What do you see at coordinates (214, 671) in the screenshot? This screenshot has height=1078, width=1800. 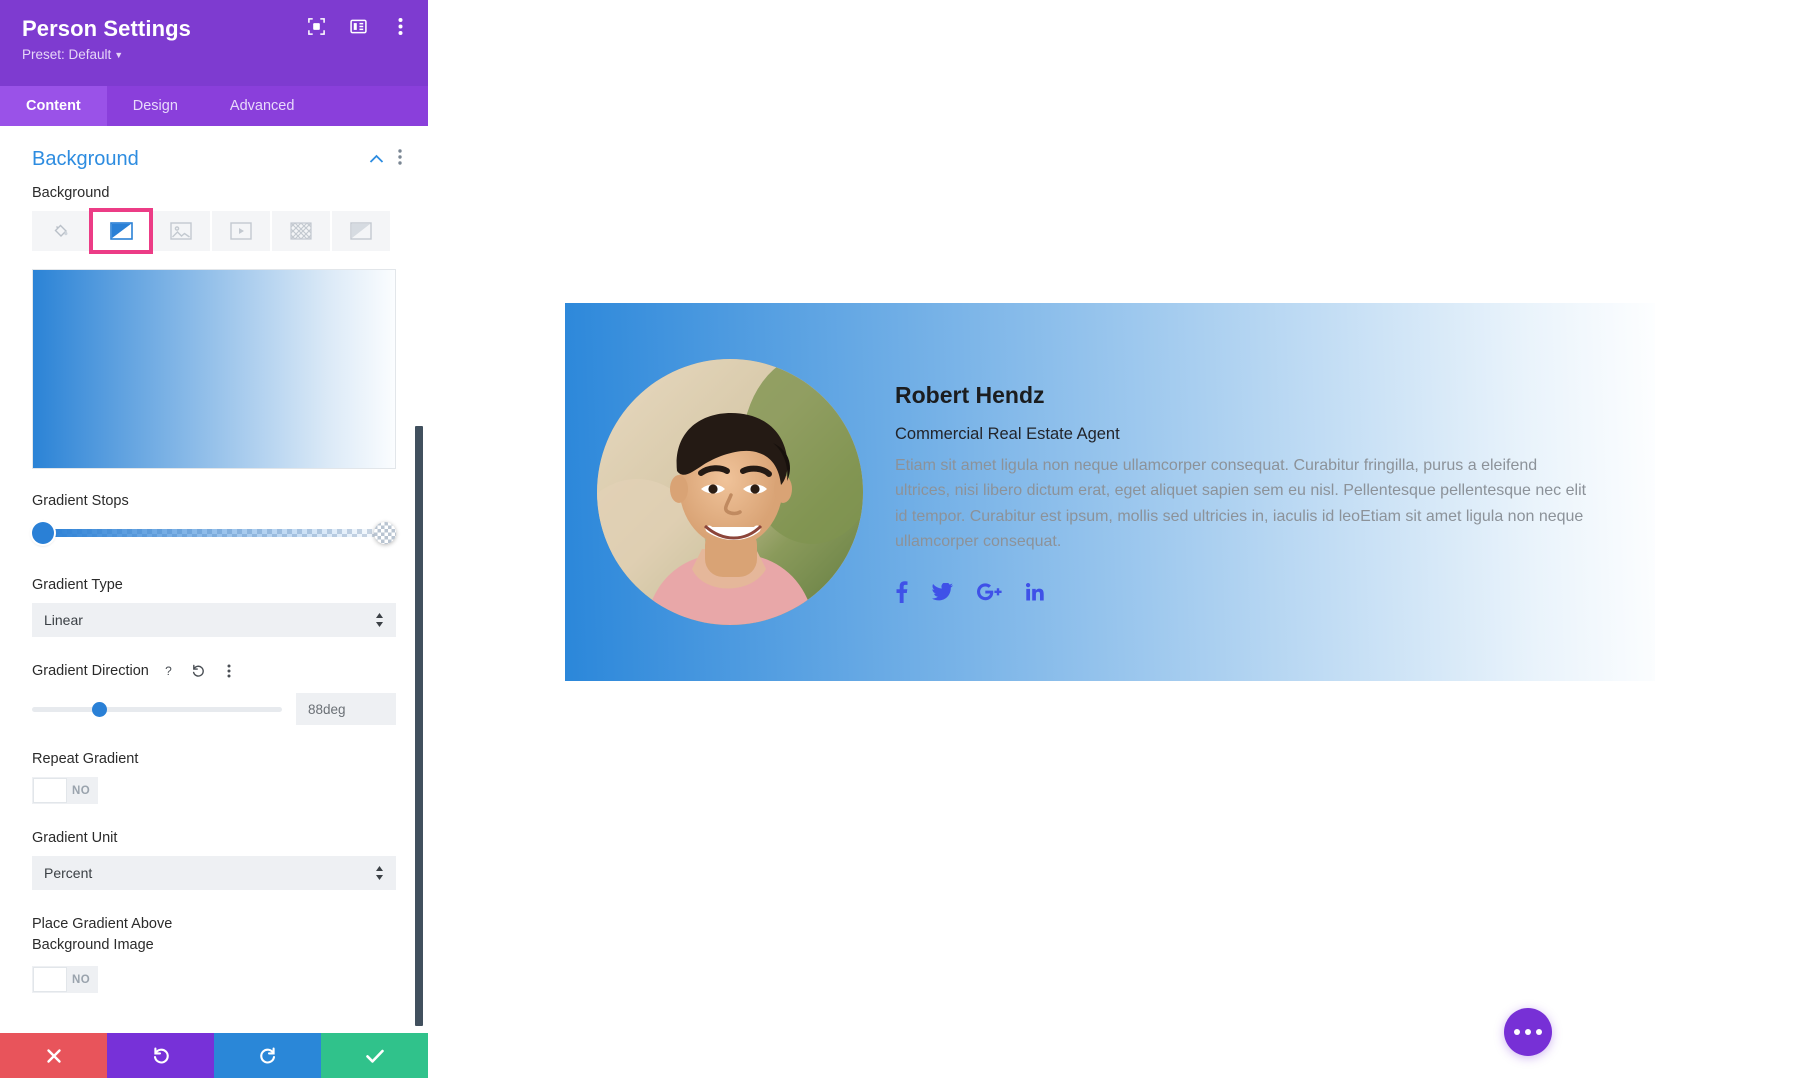 I see `gradient-direction-label-row: Gradient Direction ?` at bounding box center [214, 671].